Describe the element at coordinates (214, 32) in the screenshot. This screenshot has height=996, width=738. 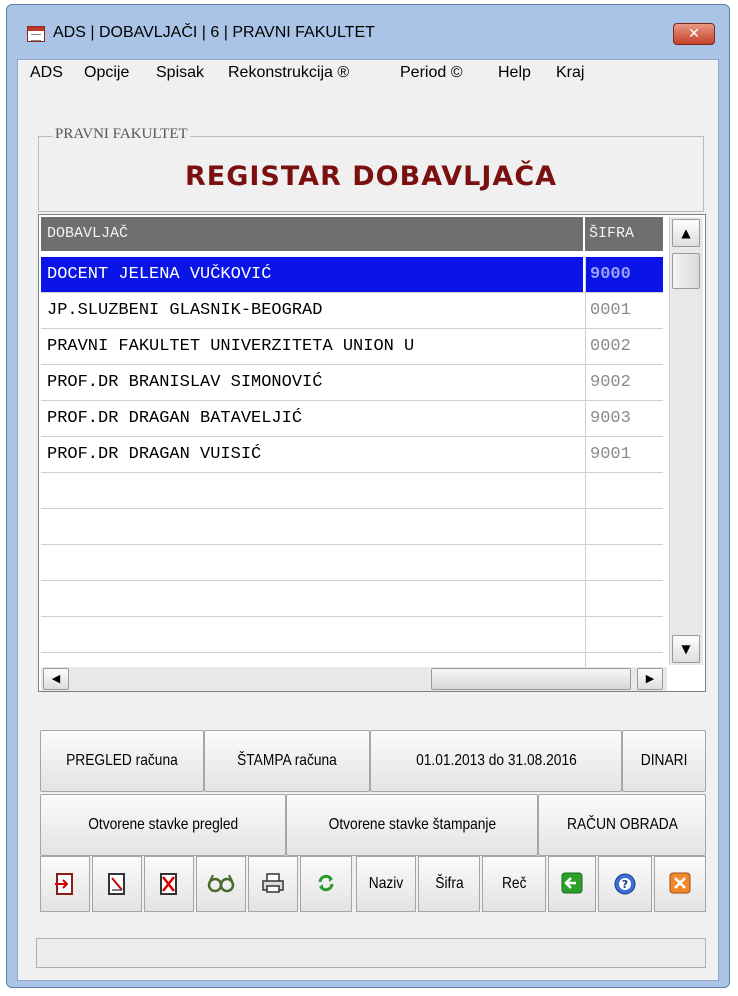
I see `window-title: ADS | DOBAVLJAČI | 6 | PRAVNI FAKULTET` at that location.